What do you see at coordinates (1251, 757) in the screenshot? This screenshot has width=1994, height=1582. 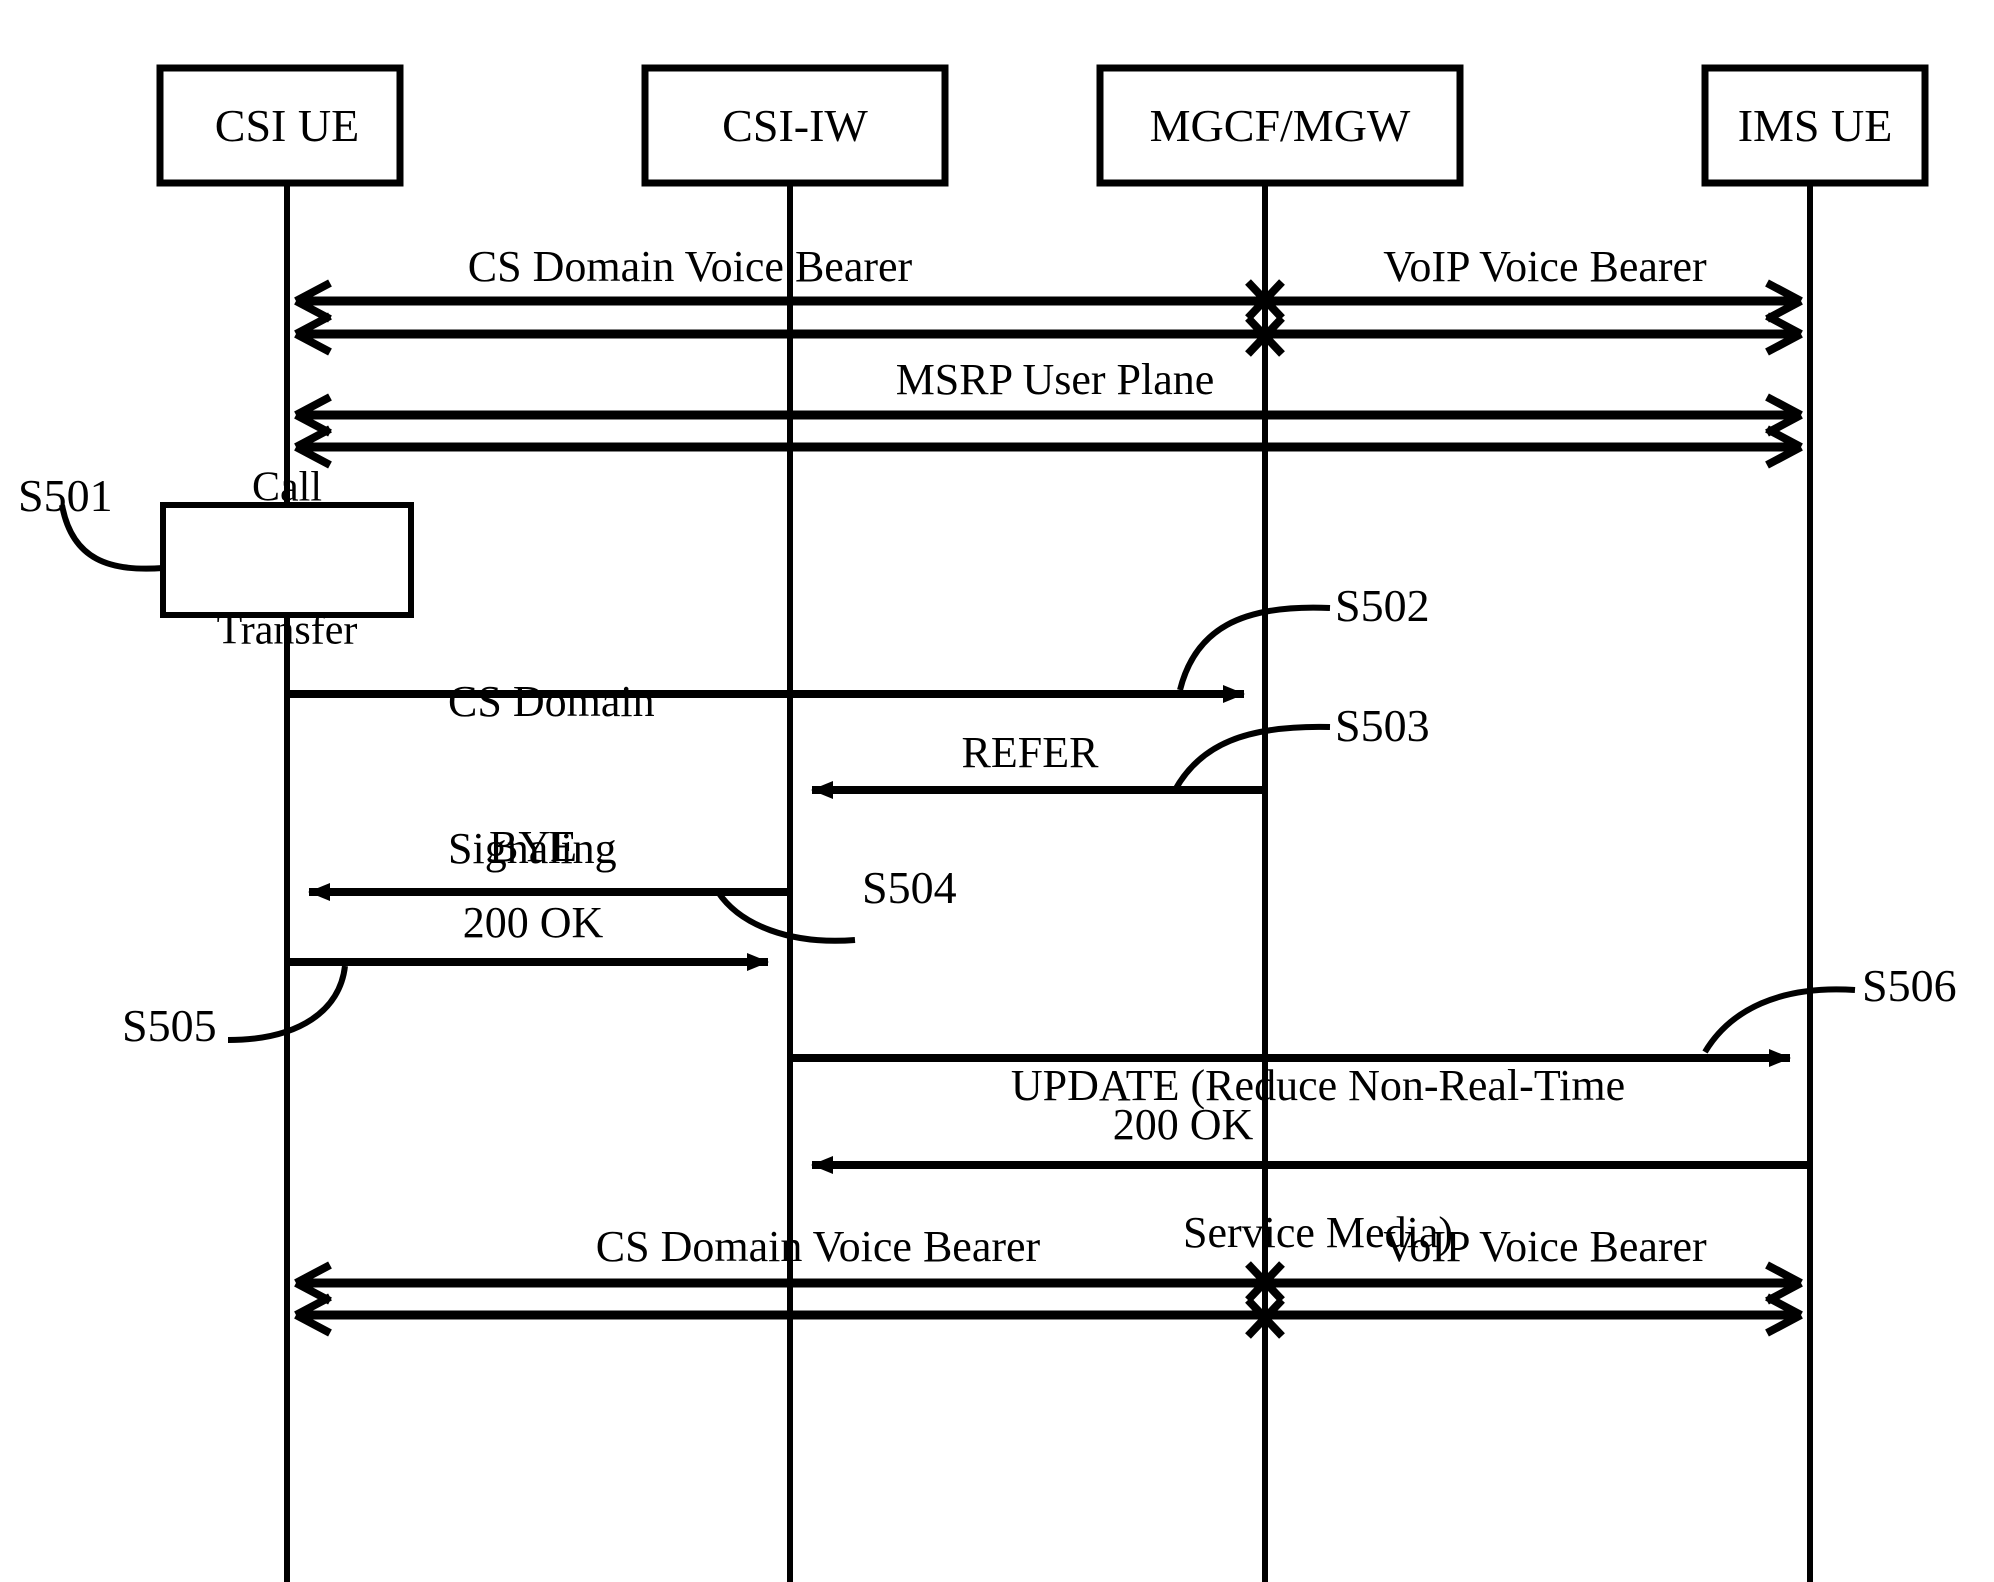 I see `s503-leader` at bounding box center [1251, 757].